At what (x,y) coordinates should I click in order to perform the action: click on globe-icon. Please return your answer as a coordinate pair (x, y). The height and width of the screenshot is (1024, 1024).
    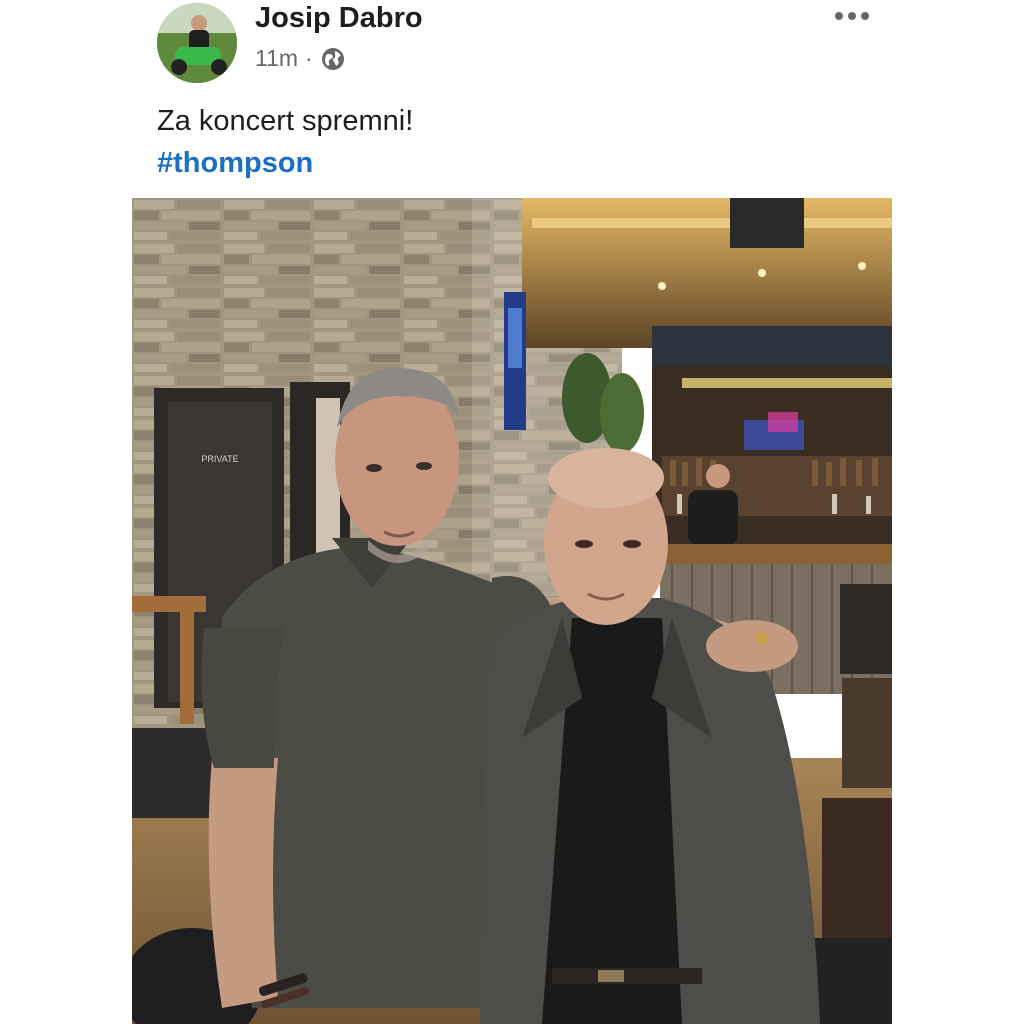
    Looking at the image, I should click on (333, 59).